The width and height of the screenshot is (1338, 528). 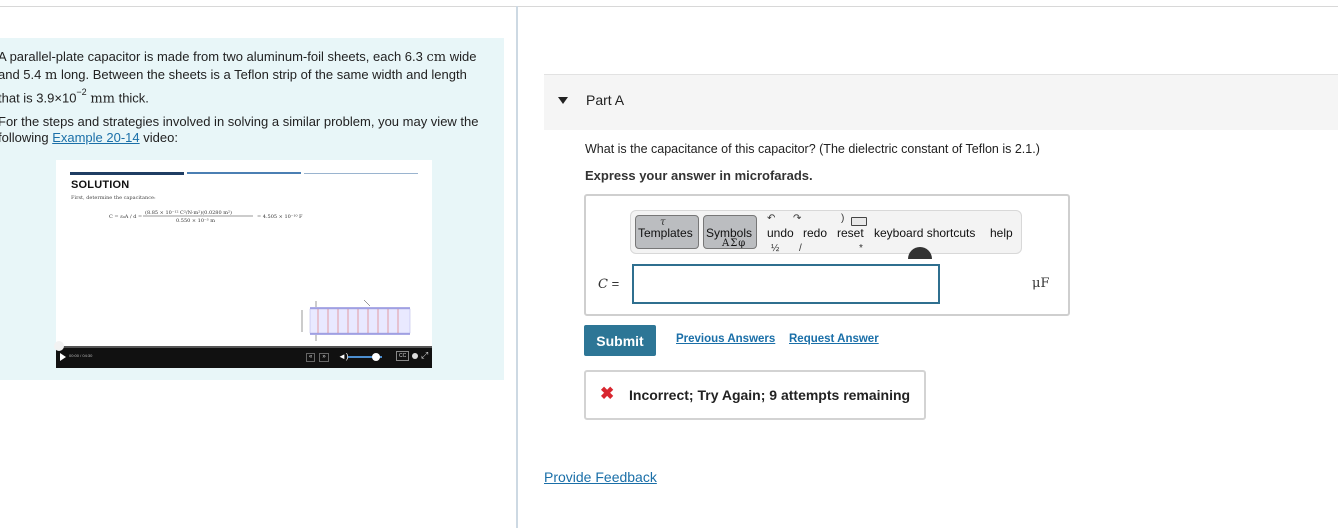 I want to click on reset-icon: ), so click(x=843, y=218).